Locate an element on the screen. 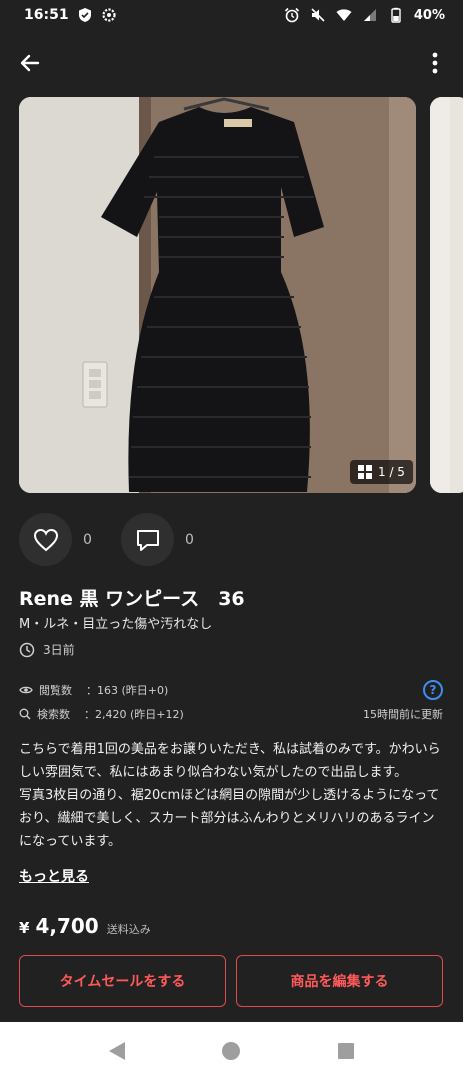 The width and height of the screenshot is (463, 1080). posted-time: 3日前 is located at coordinates (47, 649).